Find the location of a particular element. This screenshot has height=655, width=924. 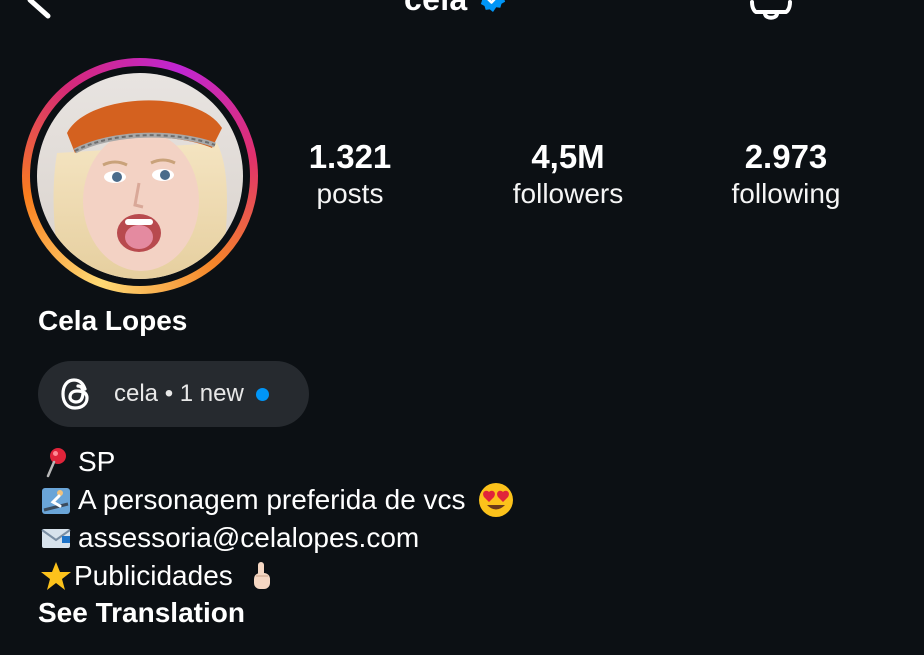

posts-count: 1.321 is located at coordinates (350, 156).